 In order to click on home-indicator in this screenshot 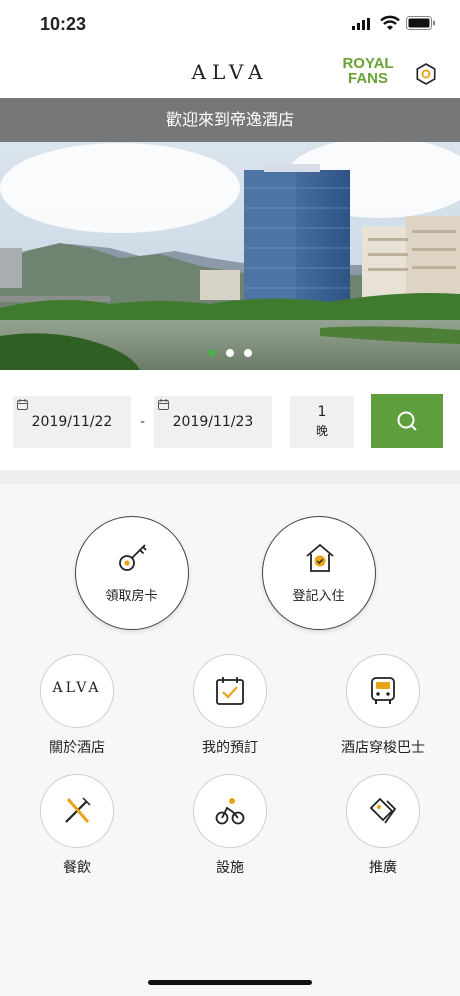, I will do `click(230, 982)`.